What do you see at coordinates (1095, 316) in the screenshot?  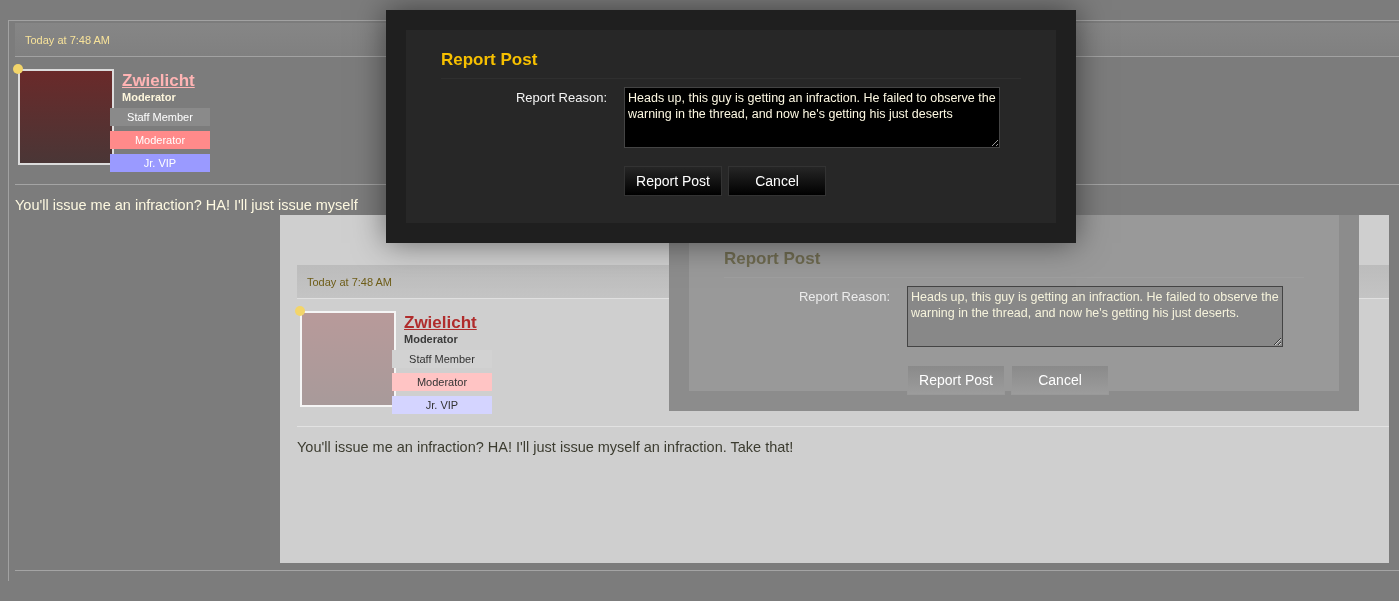 I see `report-reason-field: Heads up, this guy is getting an infraction. He failed to observe the warning in the thread, and now he's getting his just deserts.` at bounding box center [1095, 316].